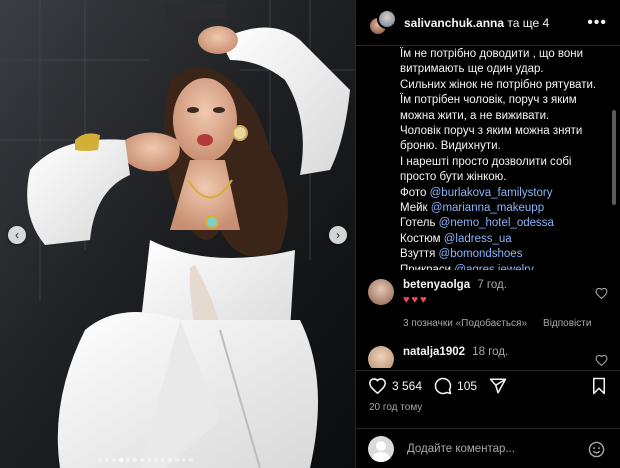 This screenshot has height=468, width=620. What do you see at coordinates (487, 208) in the screenshot?
I see `mention-link: @marianna_makeupp` at bounding box center [487, 208].